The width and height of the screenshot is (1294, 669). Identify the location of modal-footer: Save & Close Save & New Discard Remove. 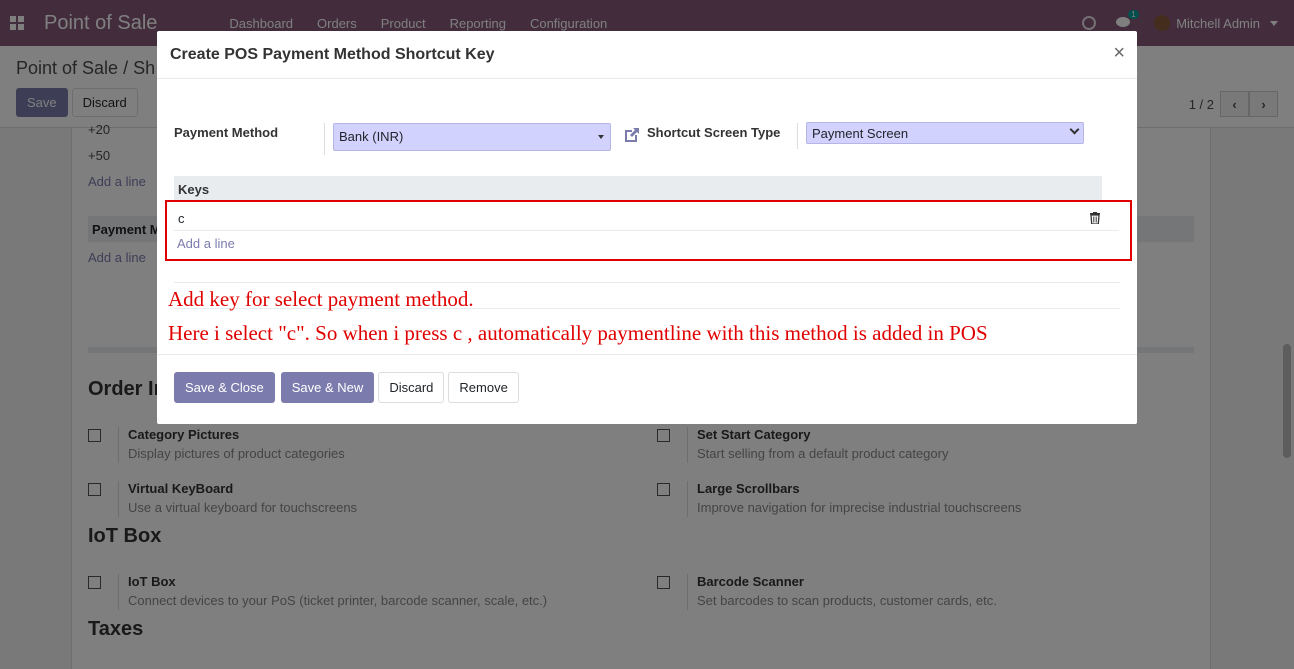
(647, 389).